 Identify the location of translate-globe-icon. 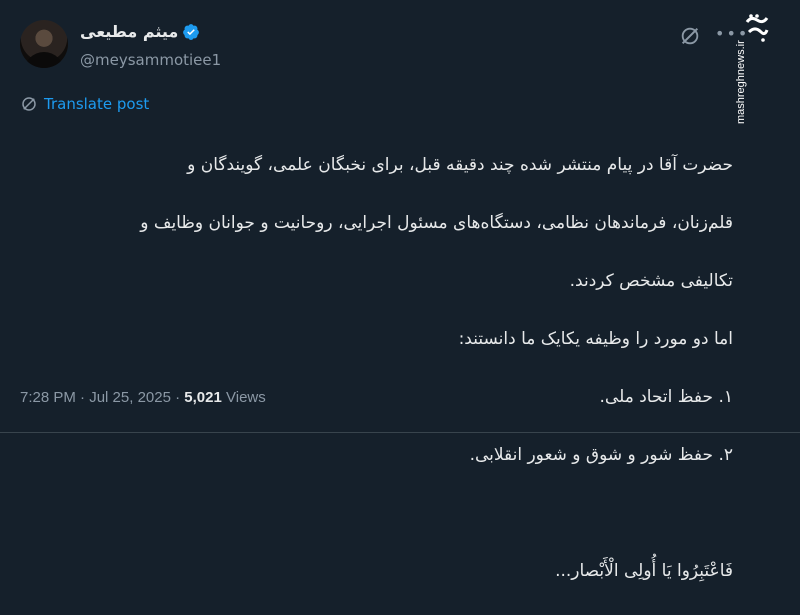
(29, 104).